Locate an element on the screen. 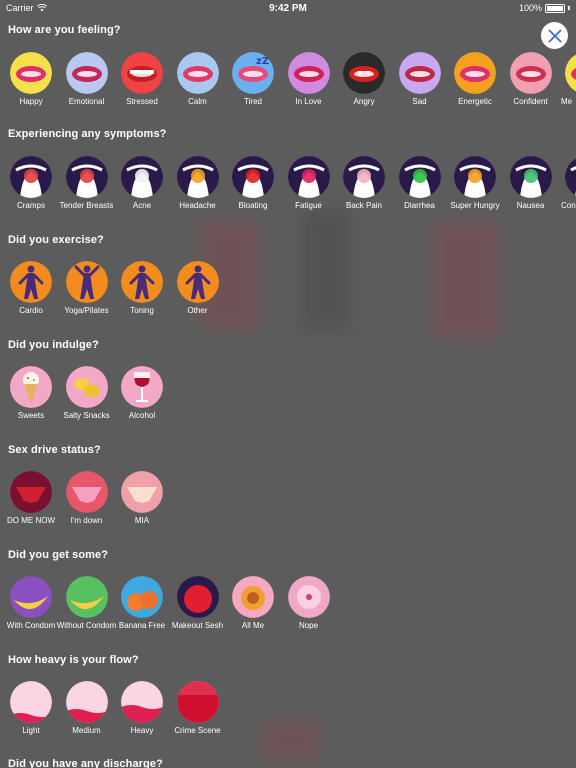 This screenshot has width=576, height=768. feeling-option: Emotional is located at coordinates (87, 79).